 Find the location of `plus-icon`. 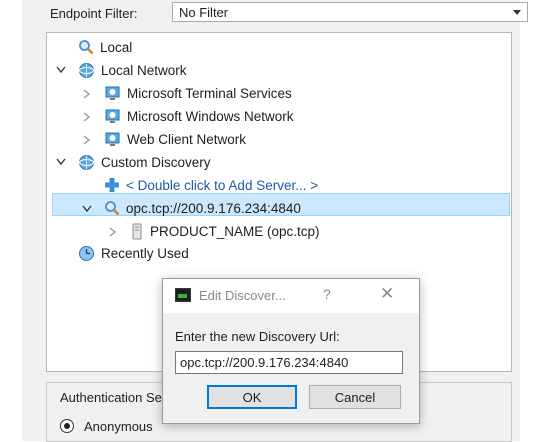

plus-icon is located at coordinates (112, 185).